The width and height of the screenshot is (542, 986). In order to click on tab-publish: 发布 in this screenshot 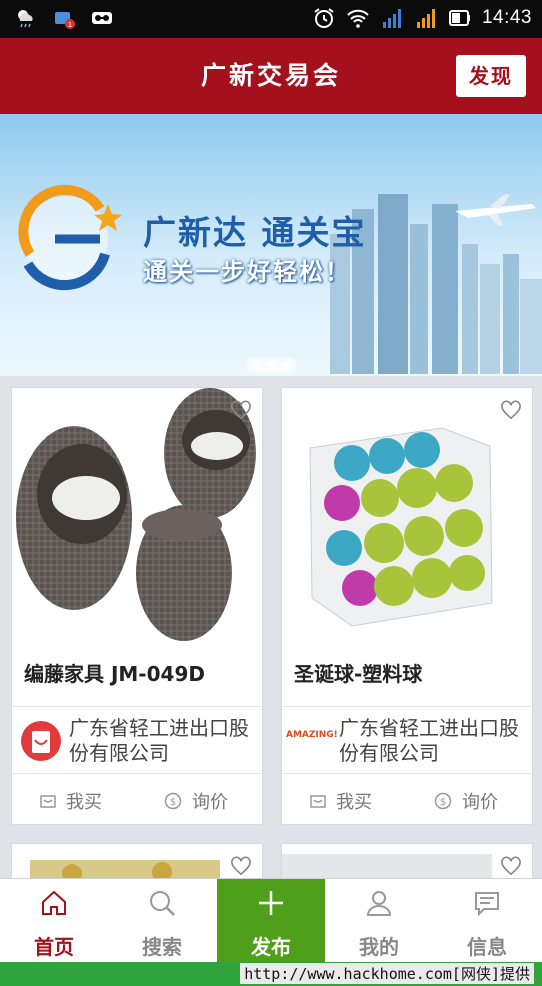, I will do `click(271, 921)`.